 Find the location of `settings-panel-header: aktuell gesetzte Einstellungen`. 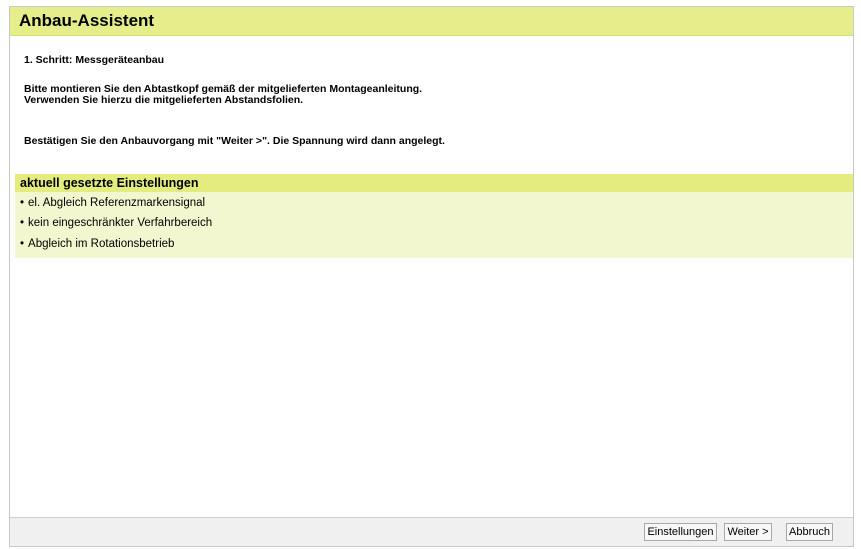

settings-panel-header: aktuell gesetzte Einstellungen is located at coordinates (434, 183).